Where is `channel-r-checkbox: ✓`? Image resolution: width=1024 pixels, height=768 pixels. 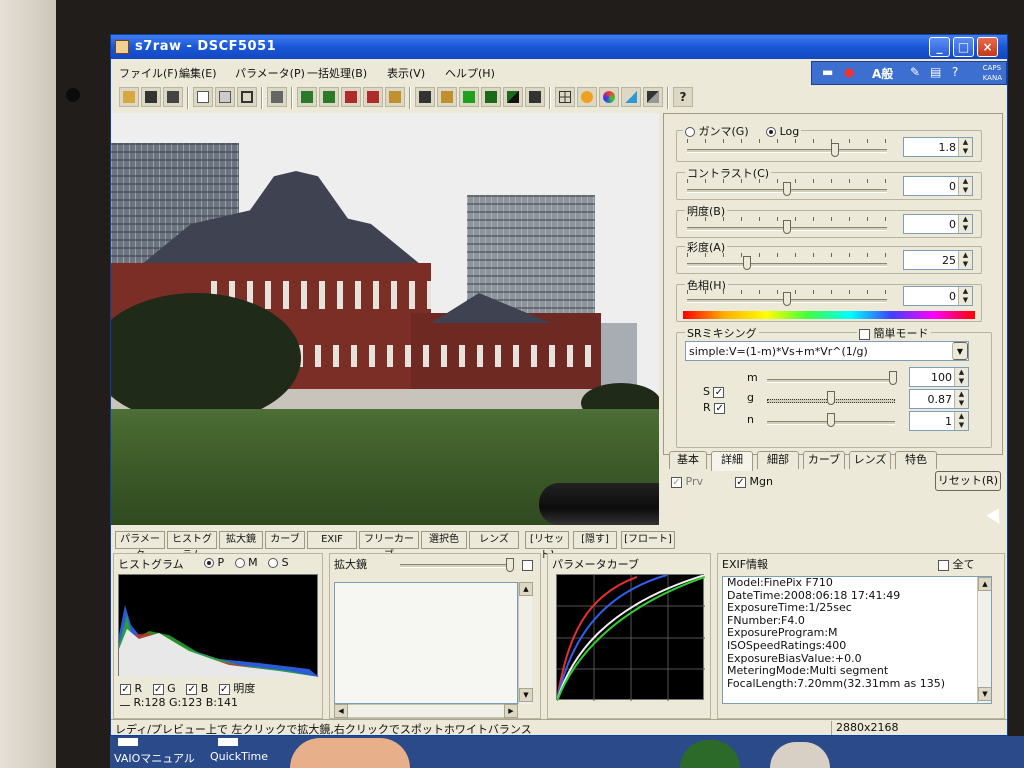 channel-r-checkbox: ✓ is located at coordinates (125, 689).